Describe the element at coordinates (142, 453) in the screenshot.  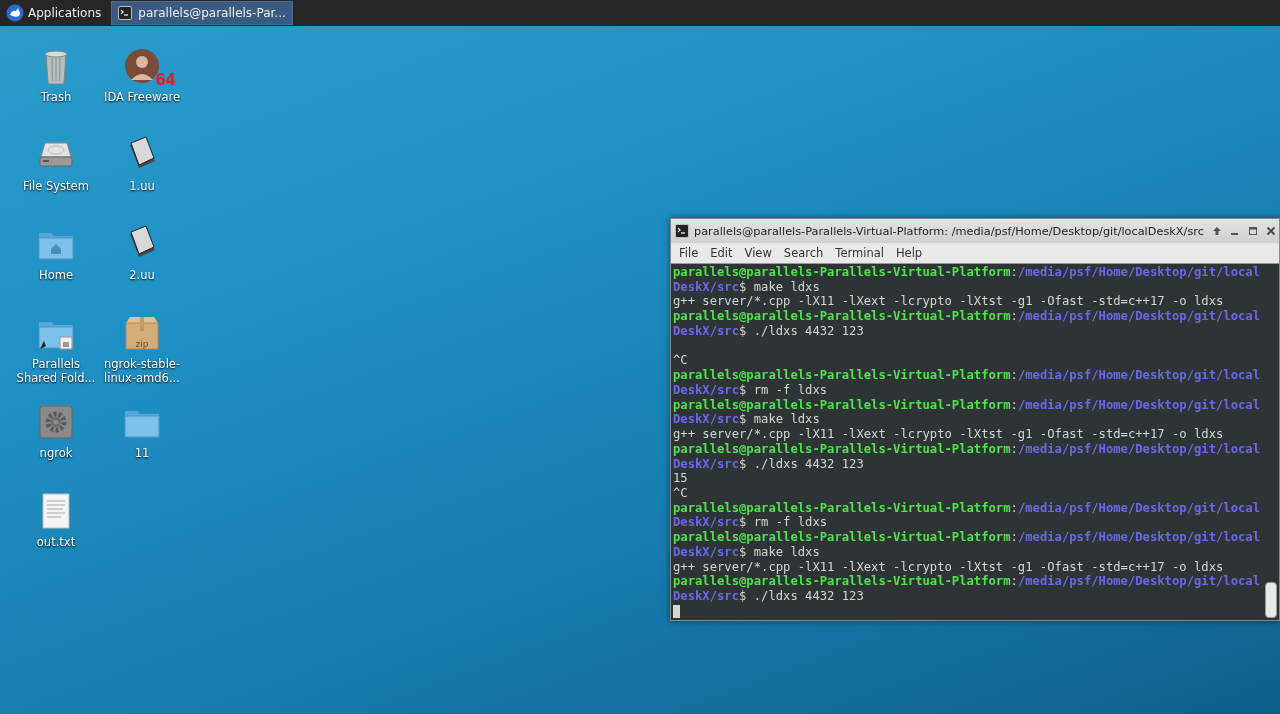
I see `desktop-icon-label: 11` at that location.